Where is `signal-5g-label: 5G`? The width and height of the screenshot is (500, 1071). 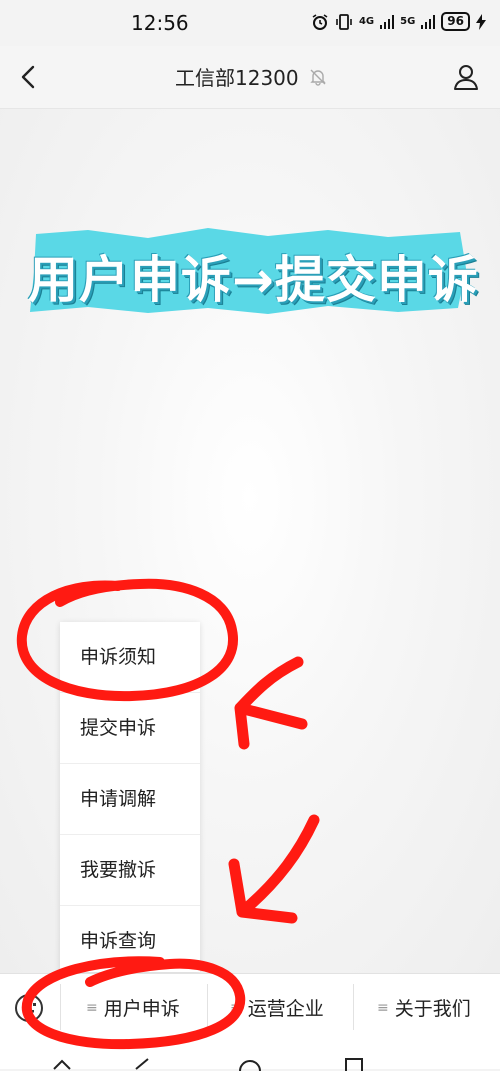 signal-5g-label: 5G is located at coordinates (408, 21).